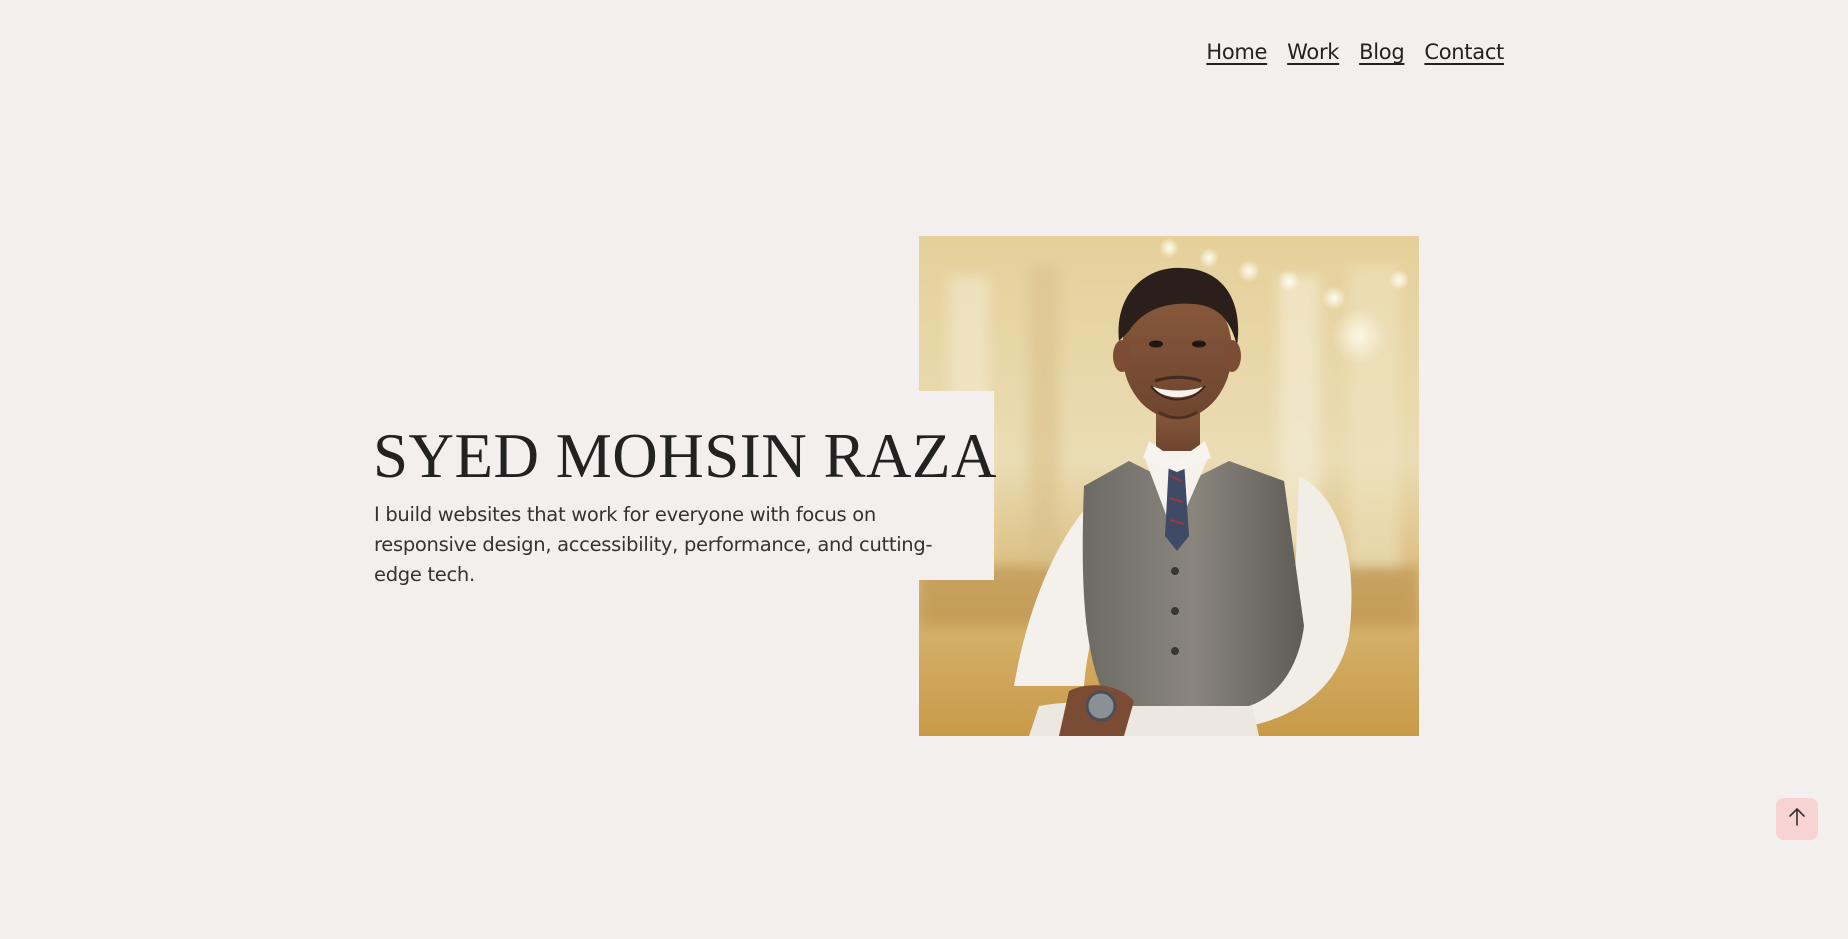 This screenshot has width=1848, height=939. Describe the element at coordinates (1236, 52) in the screenshot. I see `nav-link-home: Home` at that location.